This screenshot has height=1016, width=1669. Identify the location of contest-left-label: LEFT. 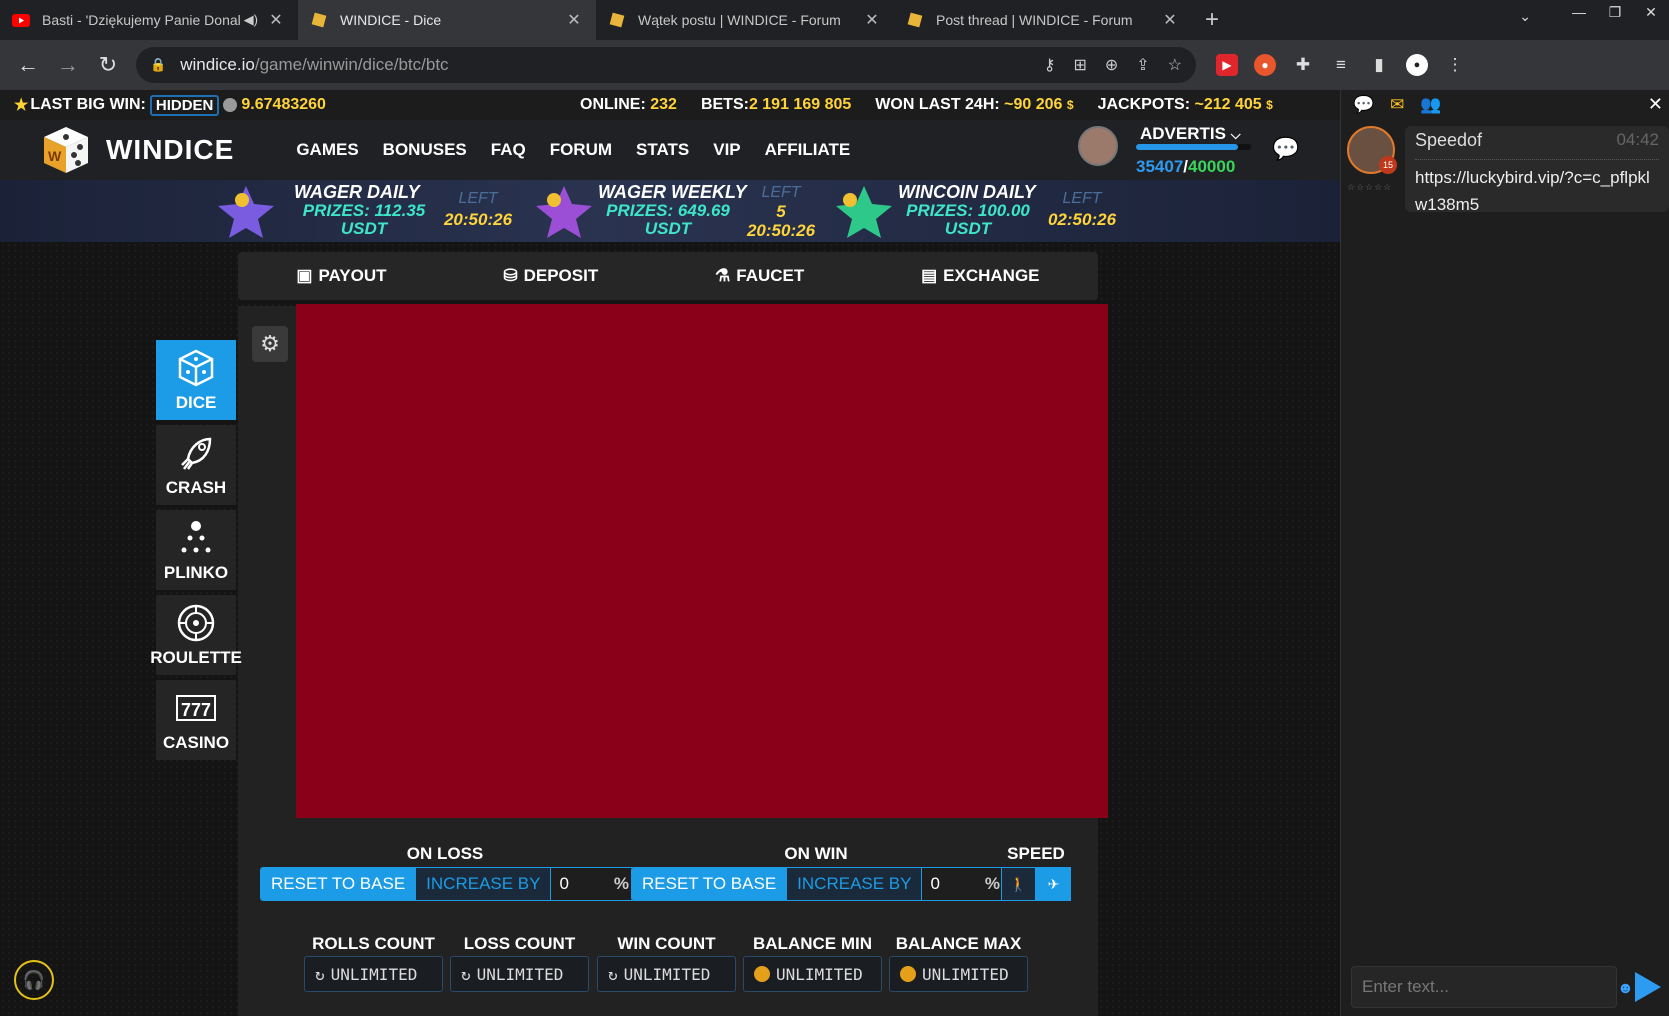
(478, 198).